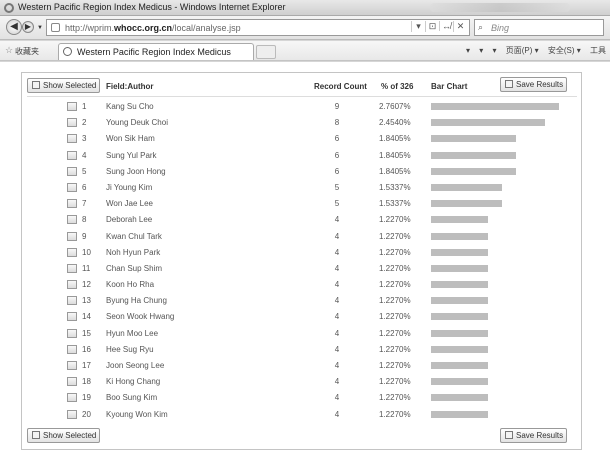  I want to click on show-selected-button-bottom: Show Selected, so click(64, 435).